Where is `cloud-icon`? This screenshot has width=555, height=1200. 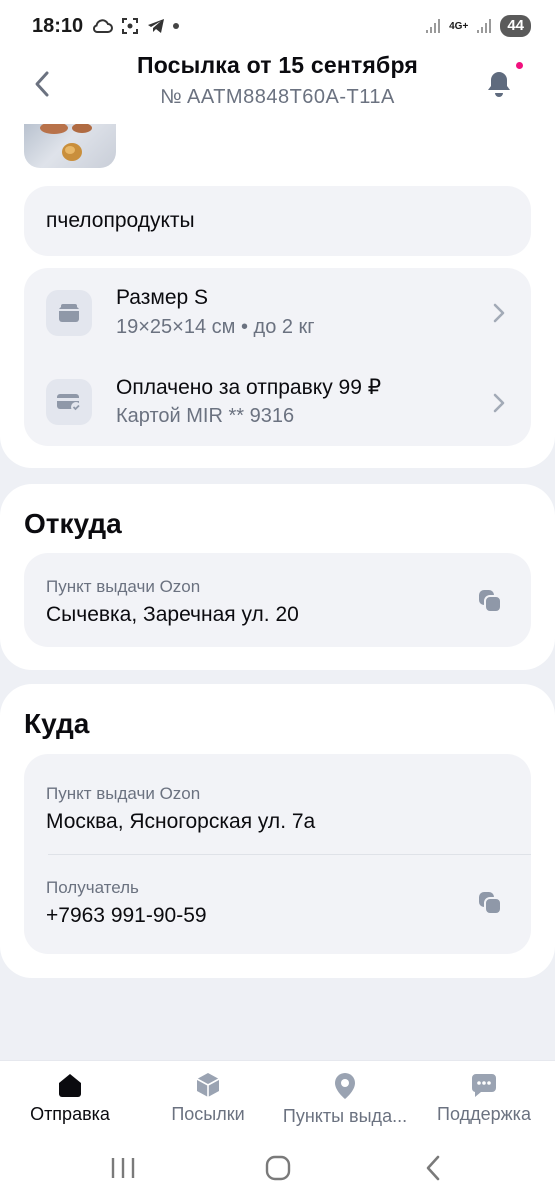 cloud-icon is located at coordinates (103, 26).